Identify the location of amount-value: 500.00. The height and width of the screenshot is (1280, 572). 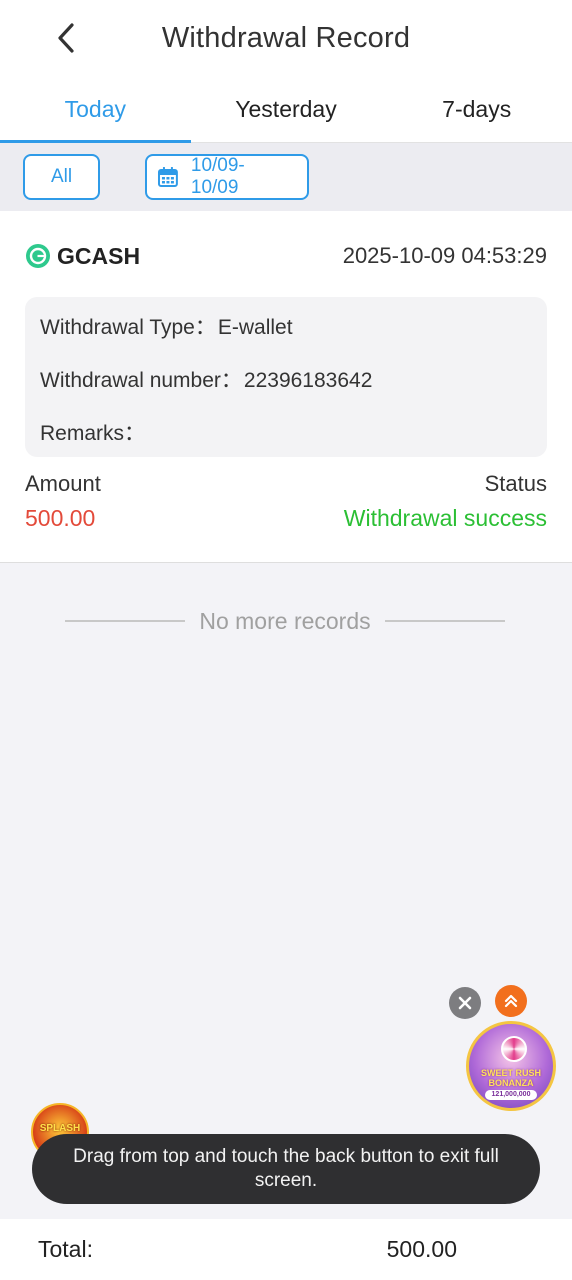
(60, 518).